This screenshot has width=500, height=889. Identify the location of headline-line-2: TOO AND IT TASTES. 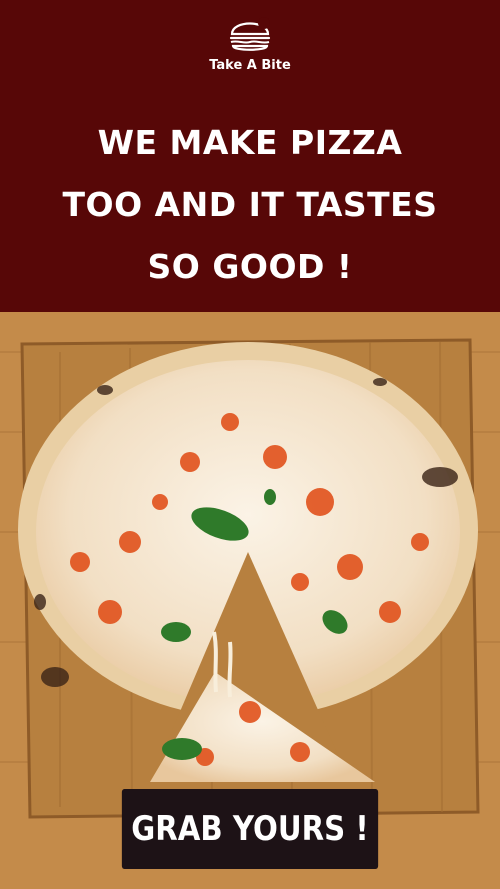
(250, 204).